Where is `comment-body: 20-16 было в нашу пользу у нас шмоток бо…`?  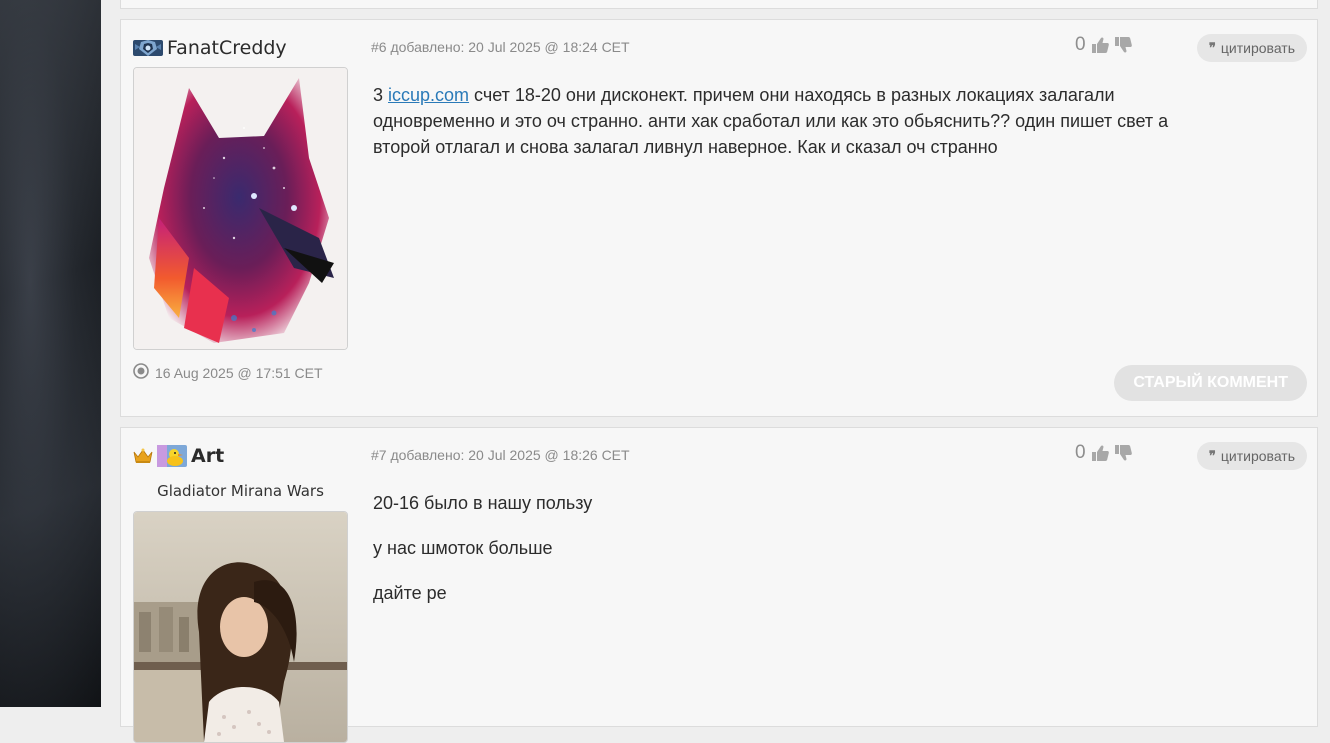
comment-body: 20-16 было в нашу пользу у нас шмоток бо… is located at coordinates (788, 557).